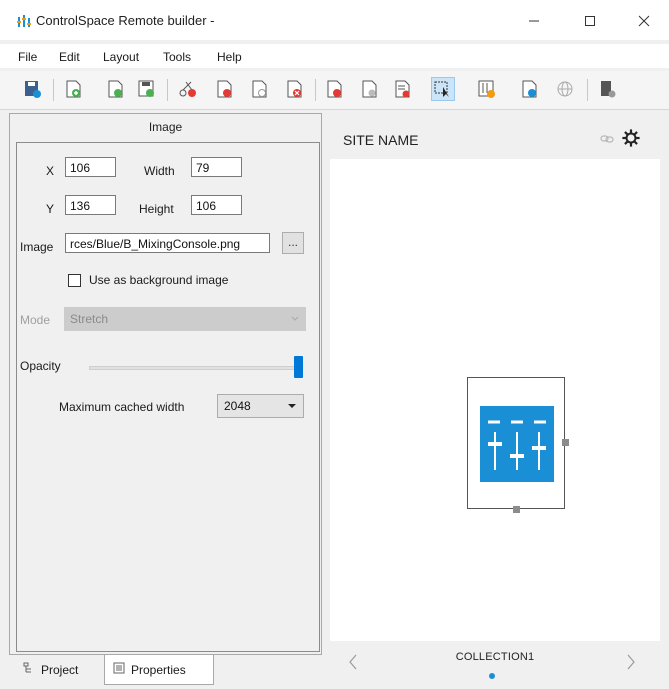 Image resolution: width=669 pixels, height=689 pixels. I want to click on max-cached-width-value: 2048, so click(237, 406).